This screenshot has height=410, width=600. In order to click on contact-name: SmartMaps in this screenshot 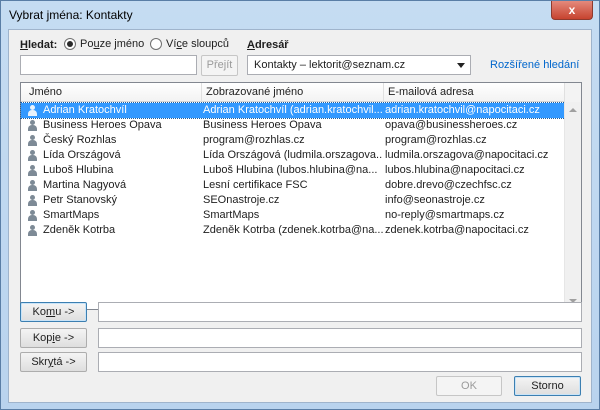, I will do `click(71, 215)`.